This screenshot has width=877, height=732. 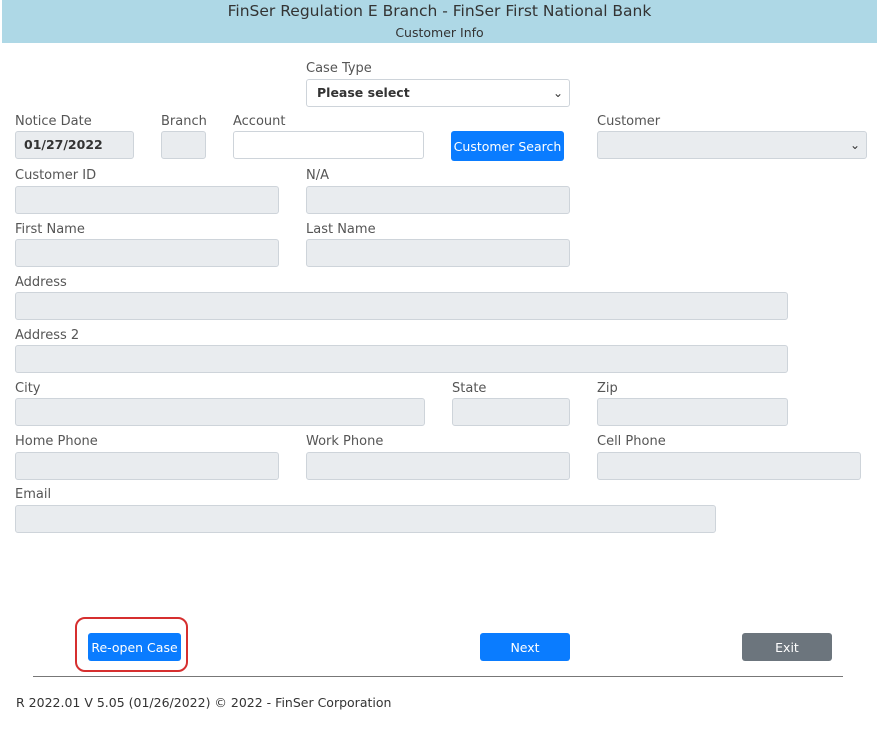 What do you see at coordinates (147, 466) in the screenshot?
I see `home-phone-field` at bounding box center [147, 466].